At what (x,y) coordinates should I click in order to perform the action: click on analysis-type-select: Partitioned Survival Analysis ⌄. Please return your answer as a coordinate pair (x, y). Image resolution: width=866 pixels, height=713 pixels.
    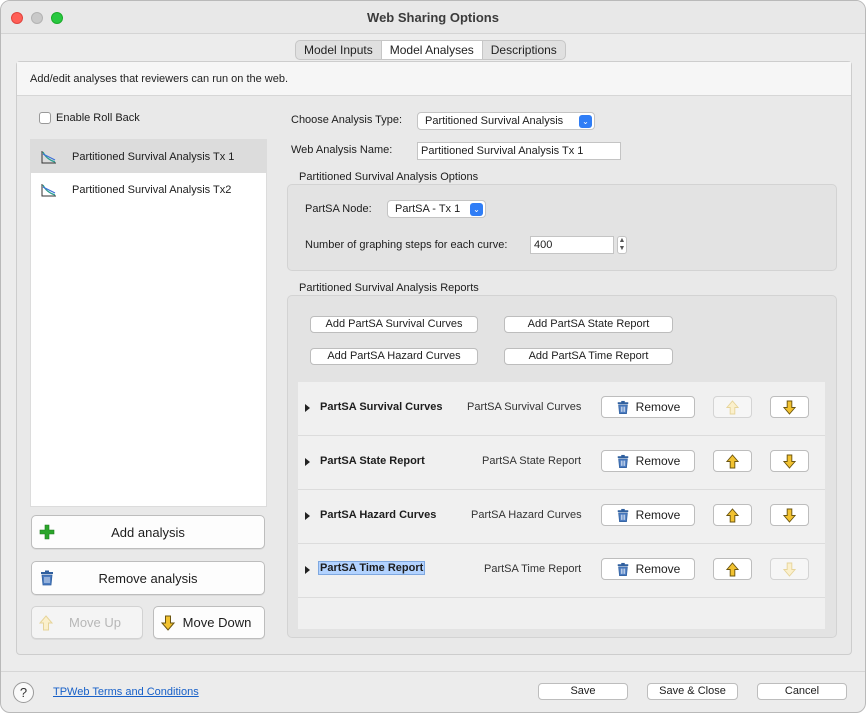
    Looking at the image, I should click on (506, 121).